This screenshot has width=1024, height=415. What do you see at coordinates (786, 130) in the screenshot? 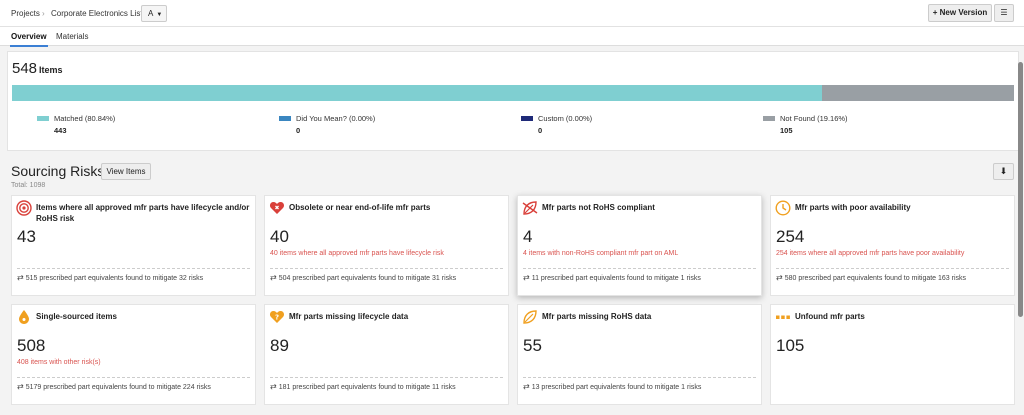
I see `legend-count: 105` at bounding box center [786, 130].